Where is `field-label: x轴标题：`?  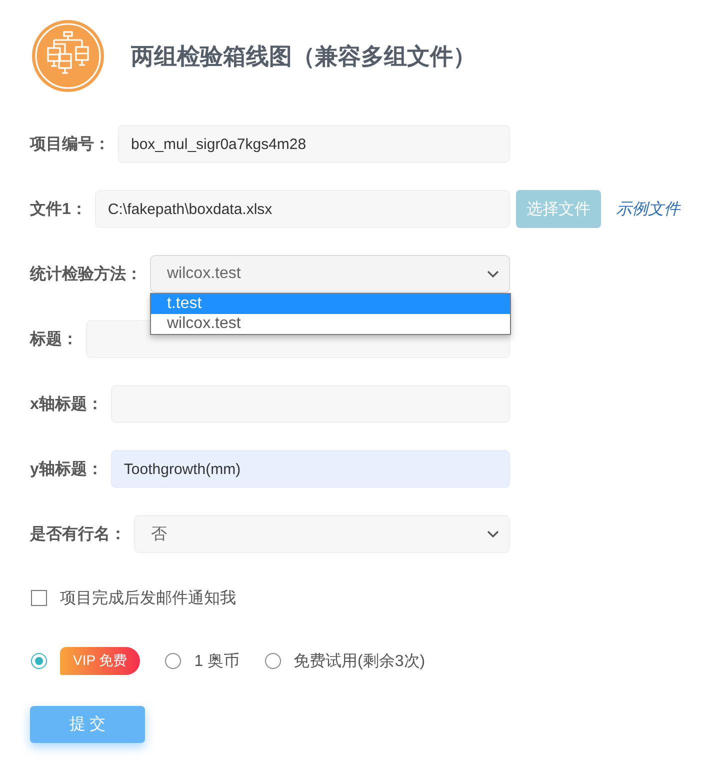 field-label: x轴标题： is located at coordinates (66, 404).